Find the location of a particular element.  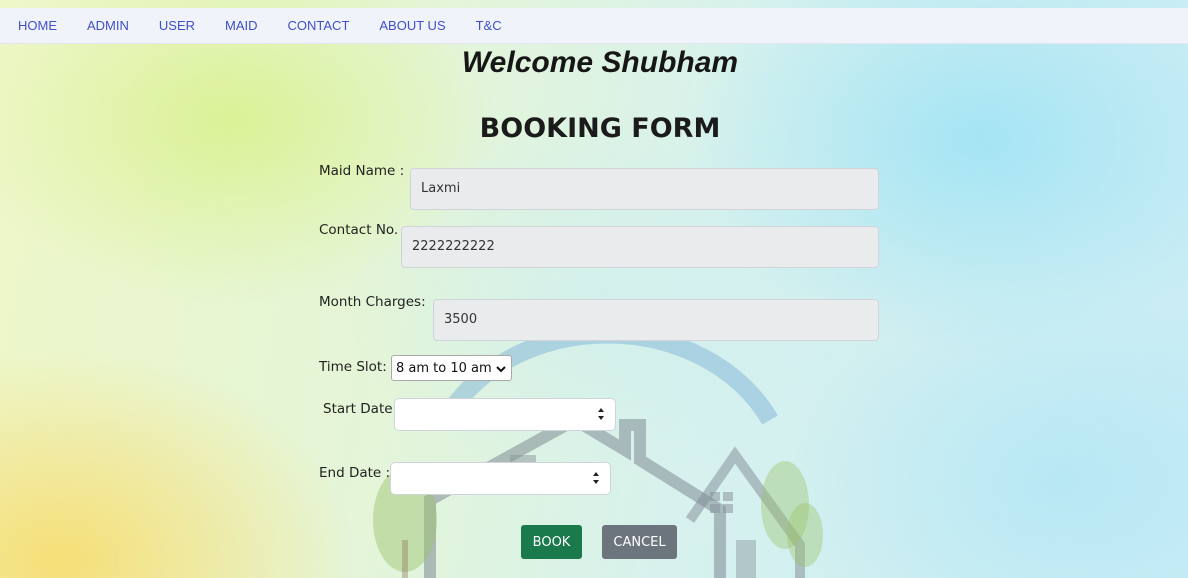

nav-terms-link: T&C is located at coordinates (489, 25).